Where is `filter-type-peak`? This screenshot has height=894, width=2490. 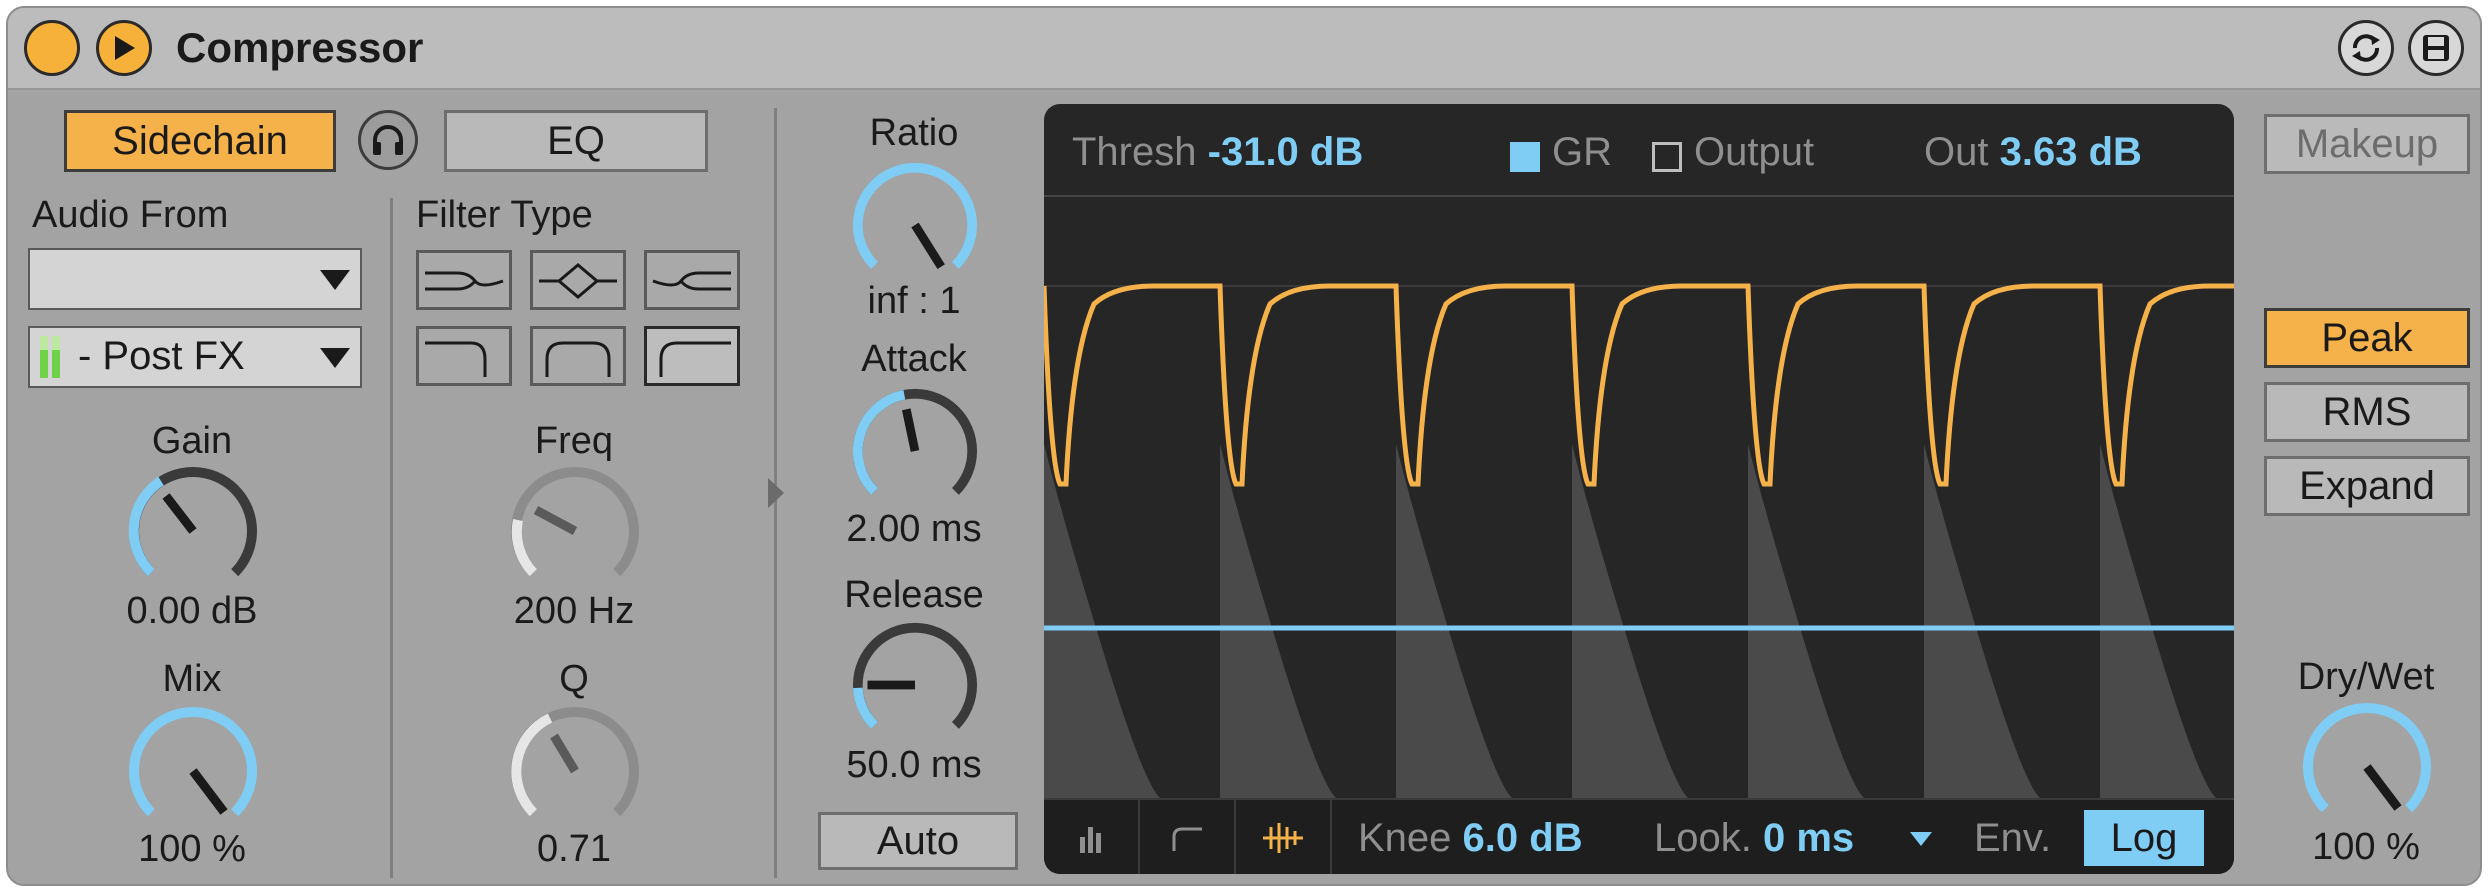 filter-type-peak is located at coordinates (578, 356).